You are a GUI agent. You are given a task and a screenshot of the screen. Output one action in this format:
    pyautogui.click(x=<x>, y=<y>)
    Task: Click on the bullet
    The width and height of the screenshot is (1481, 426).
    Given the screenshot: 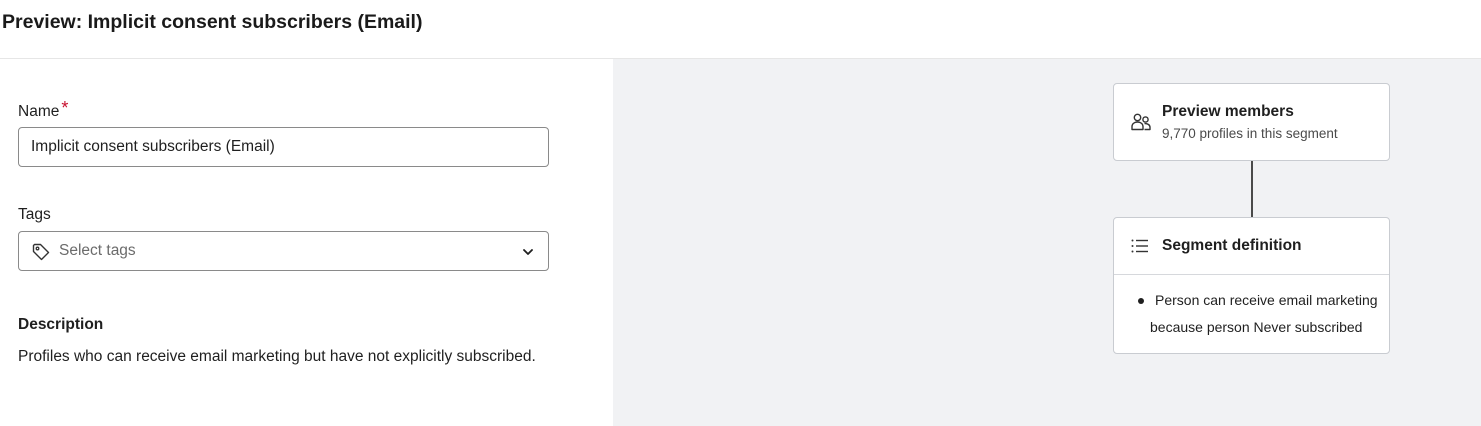 What is the action you would take?
    pyautogui.click(x=1141, y=301)
    